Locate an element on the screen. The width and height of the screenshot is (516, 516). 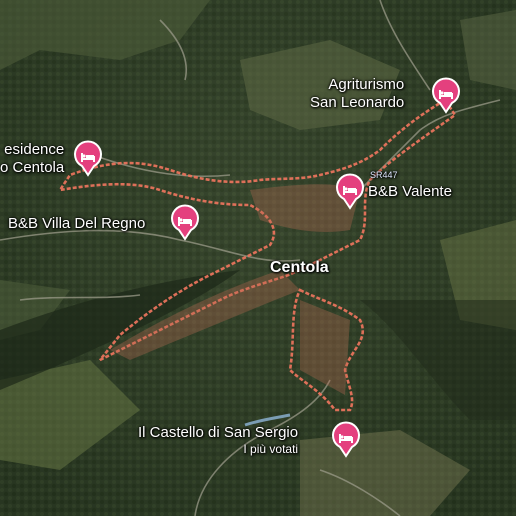
place-label-villa-del-regno: B&B Villa Del Regno is located at coordinates (76, 224).